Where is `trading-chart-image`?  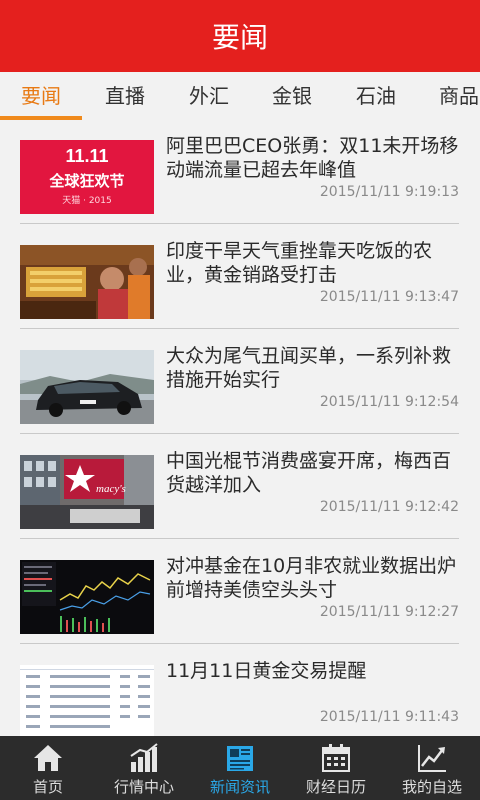
trading-chart-image is located at coordinates (87, 597).